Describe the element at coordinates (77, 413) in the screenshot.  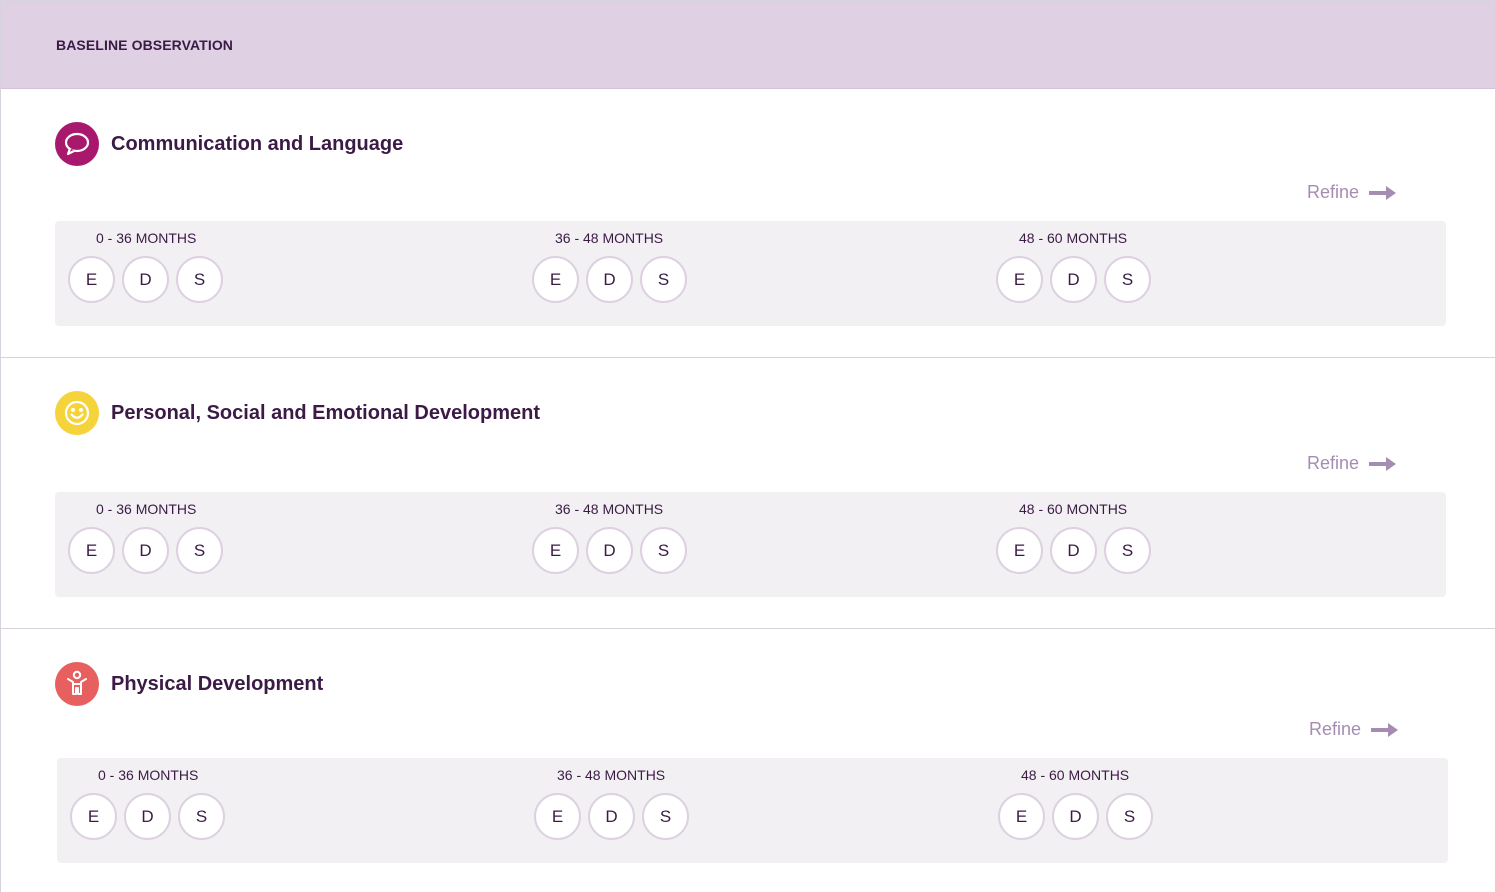
I see `smiley-face-icon` at that location.